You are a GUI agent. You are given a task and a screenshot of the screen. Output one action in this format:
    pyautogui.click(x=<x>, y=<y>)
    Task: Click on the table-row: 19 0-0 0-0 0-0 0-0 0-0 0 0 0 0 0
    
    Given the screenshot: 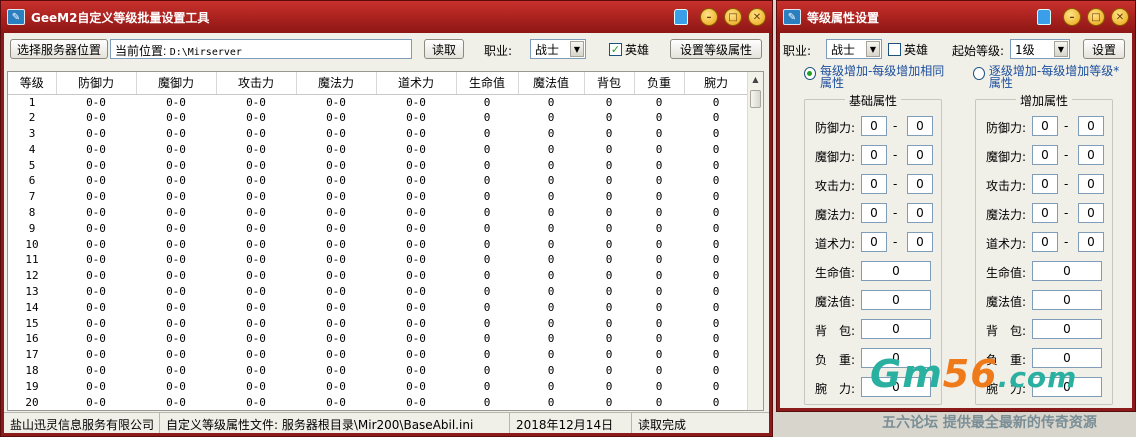 What is the action you would take?
    pyautogui.click(x=378, y=386)
    